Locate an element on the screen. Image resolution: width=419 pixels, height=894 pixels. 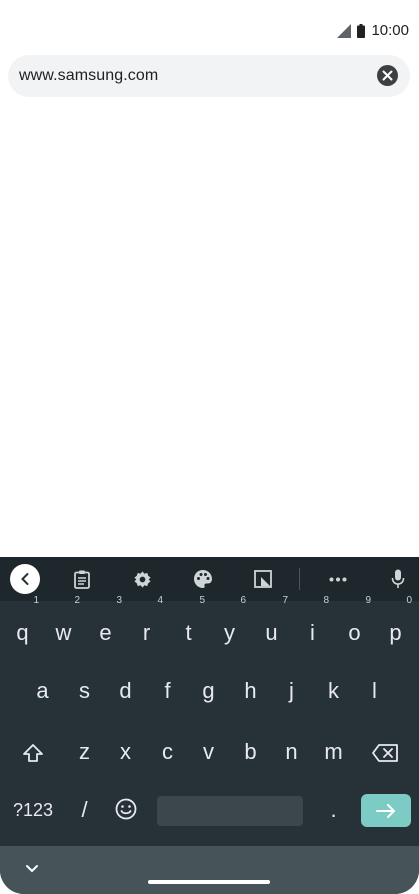
key-y: y6 is located at coordinates (229, 626).